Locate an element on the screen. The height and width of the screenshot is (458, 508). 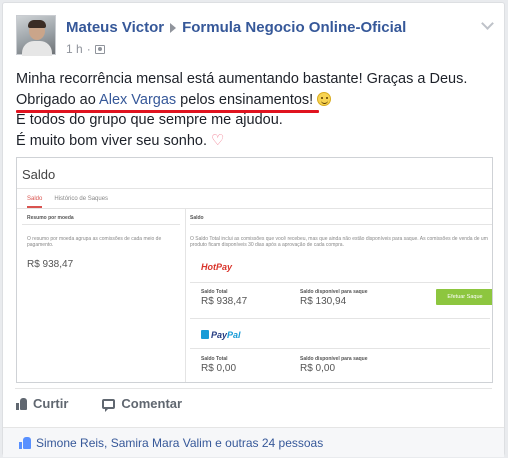
audience-icon is located at coordinates (99, 49).